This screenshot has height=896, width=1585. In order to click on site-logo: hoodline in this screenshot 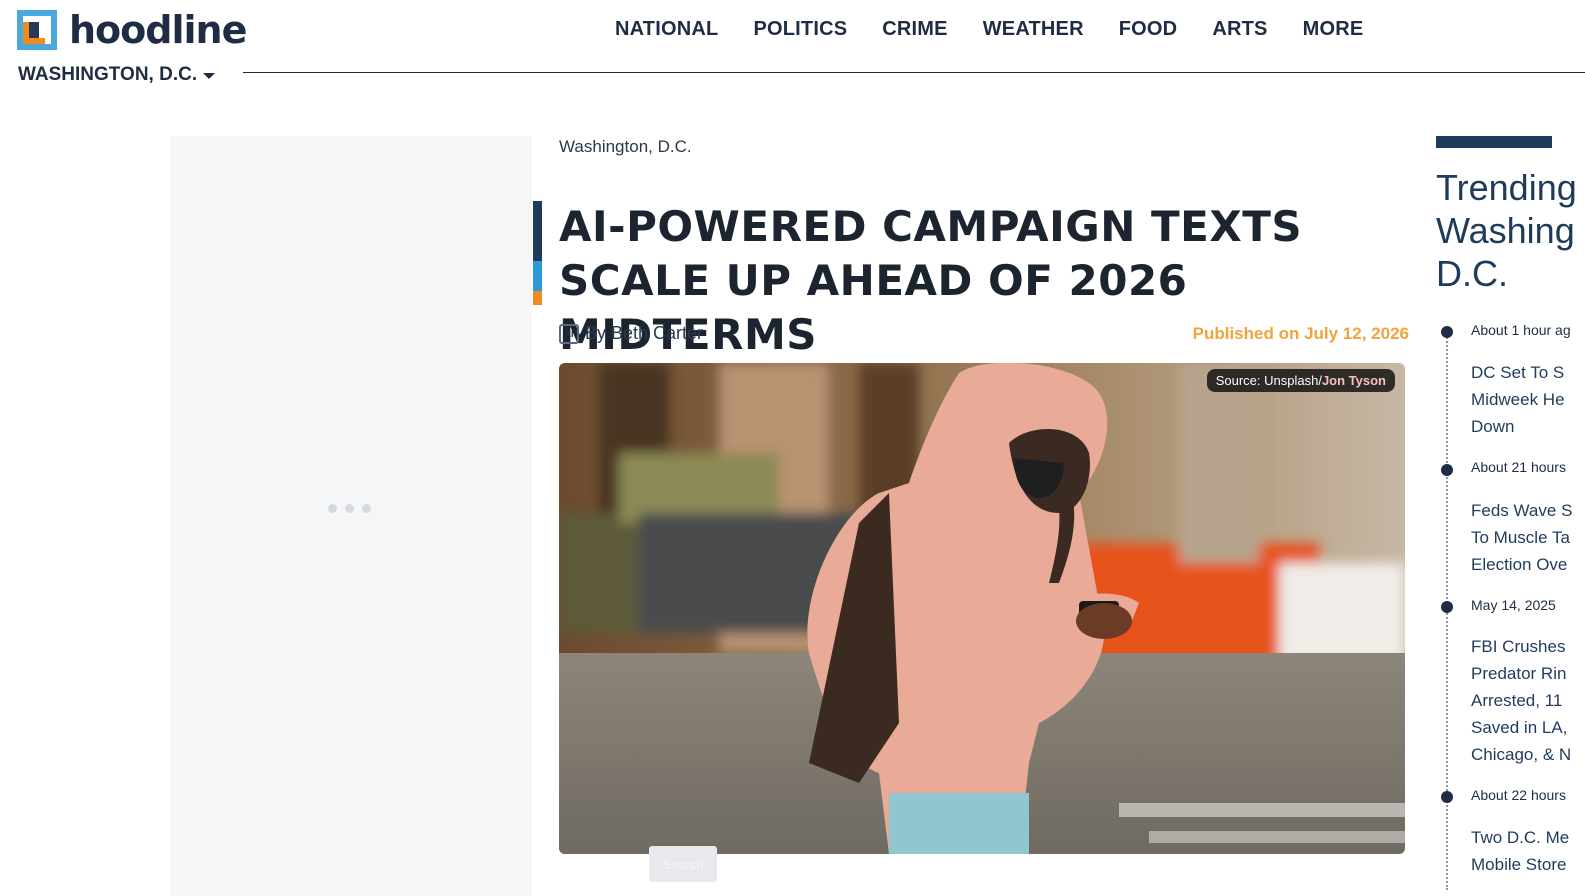, I will do `click(132, 30)`.